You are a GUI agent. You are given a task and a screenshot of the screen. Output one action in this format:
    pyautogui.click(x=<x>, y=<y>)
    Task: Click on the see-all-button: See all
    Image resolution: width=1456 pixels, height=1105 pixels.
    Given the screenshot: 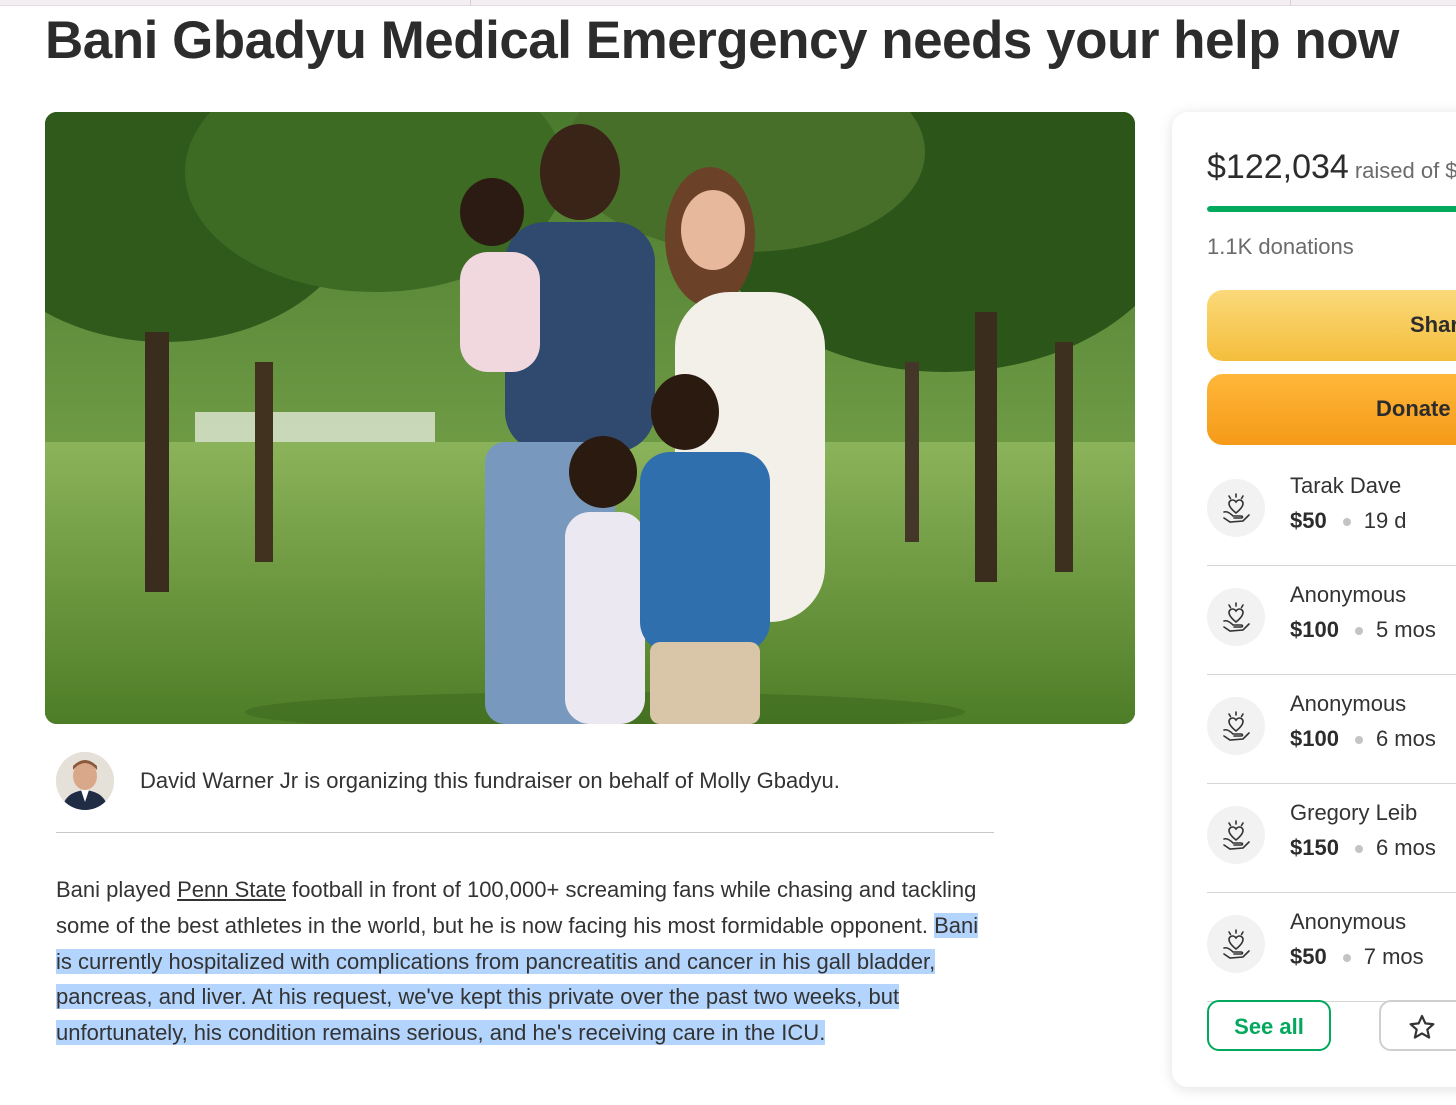 What is the action you would take?
    pyautogui.click(x=1269, y=1025)
    